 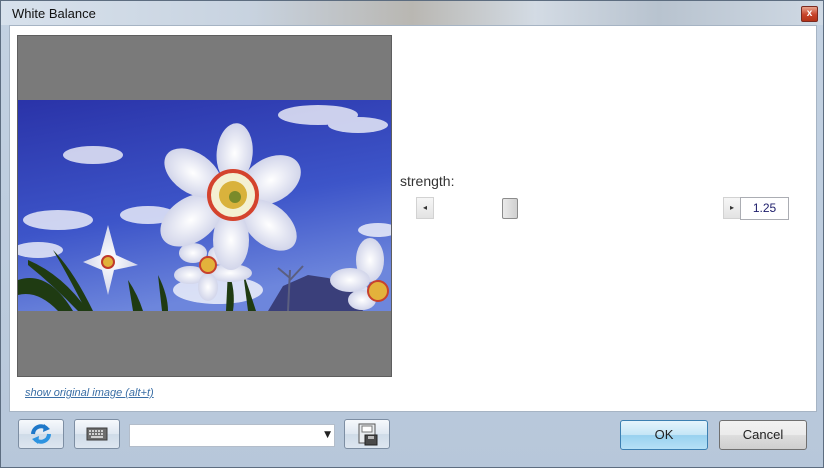 I want to click on strength-increase-button: ▸, so click(x=732, y=208).